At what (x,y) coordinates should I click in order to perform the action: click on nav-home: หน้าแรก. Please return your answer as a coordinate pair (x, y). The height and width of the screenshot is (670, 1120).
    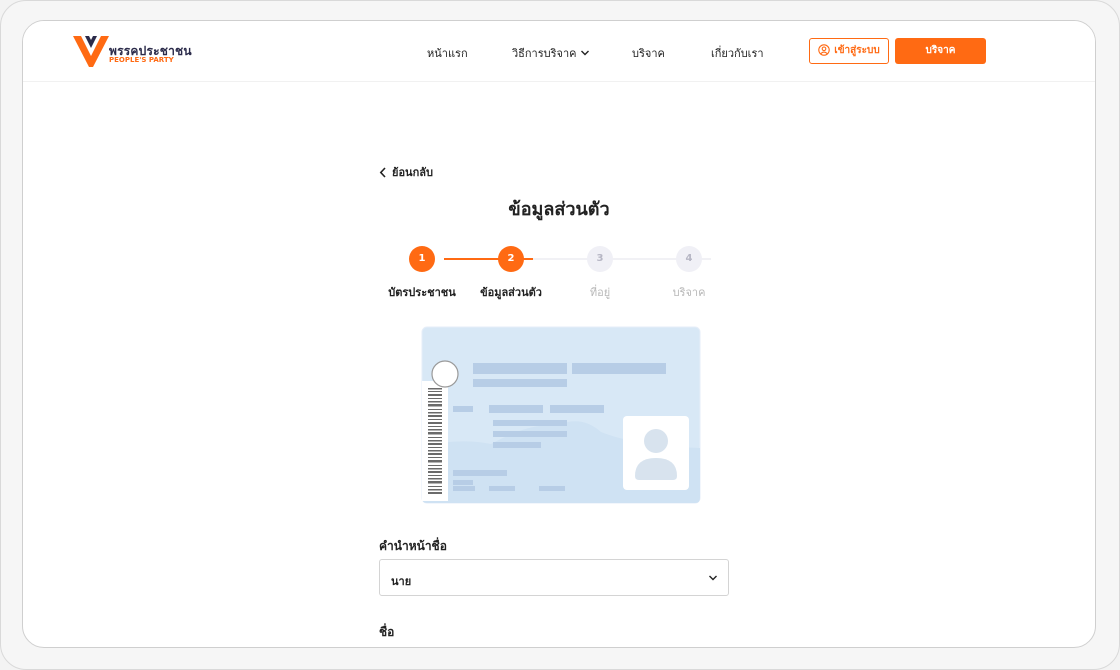
    Looking at the image, I should click on (447, 53).